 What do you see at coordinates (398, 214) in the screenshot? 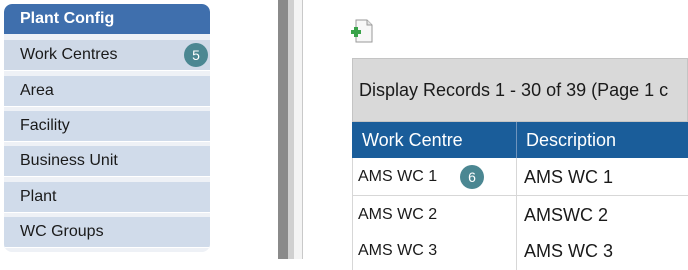
I see `cell-work-centre: AMS WC 2` at bounding box center [398, 214].